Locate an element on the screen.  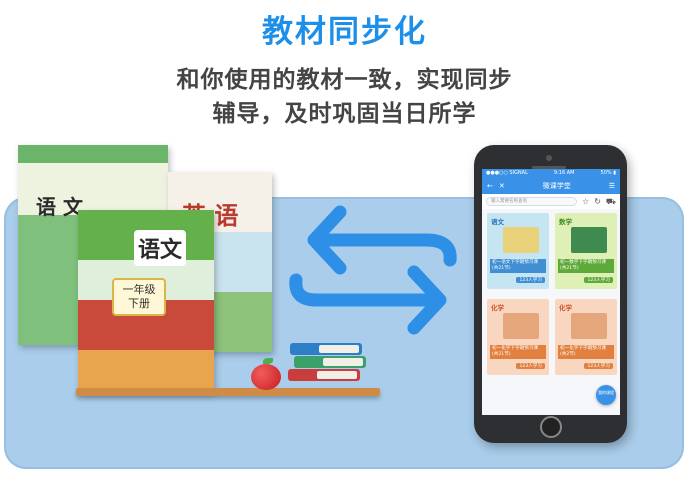
card-title: 初一化学下学期预习课(共21节) is located at coordinates (518, 352).